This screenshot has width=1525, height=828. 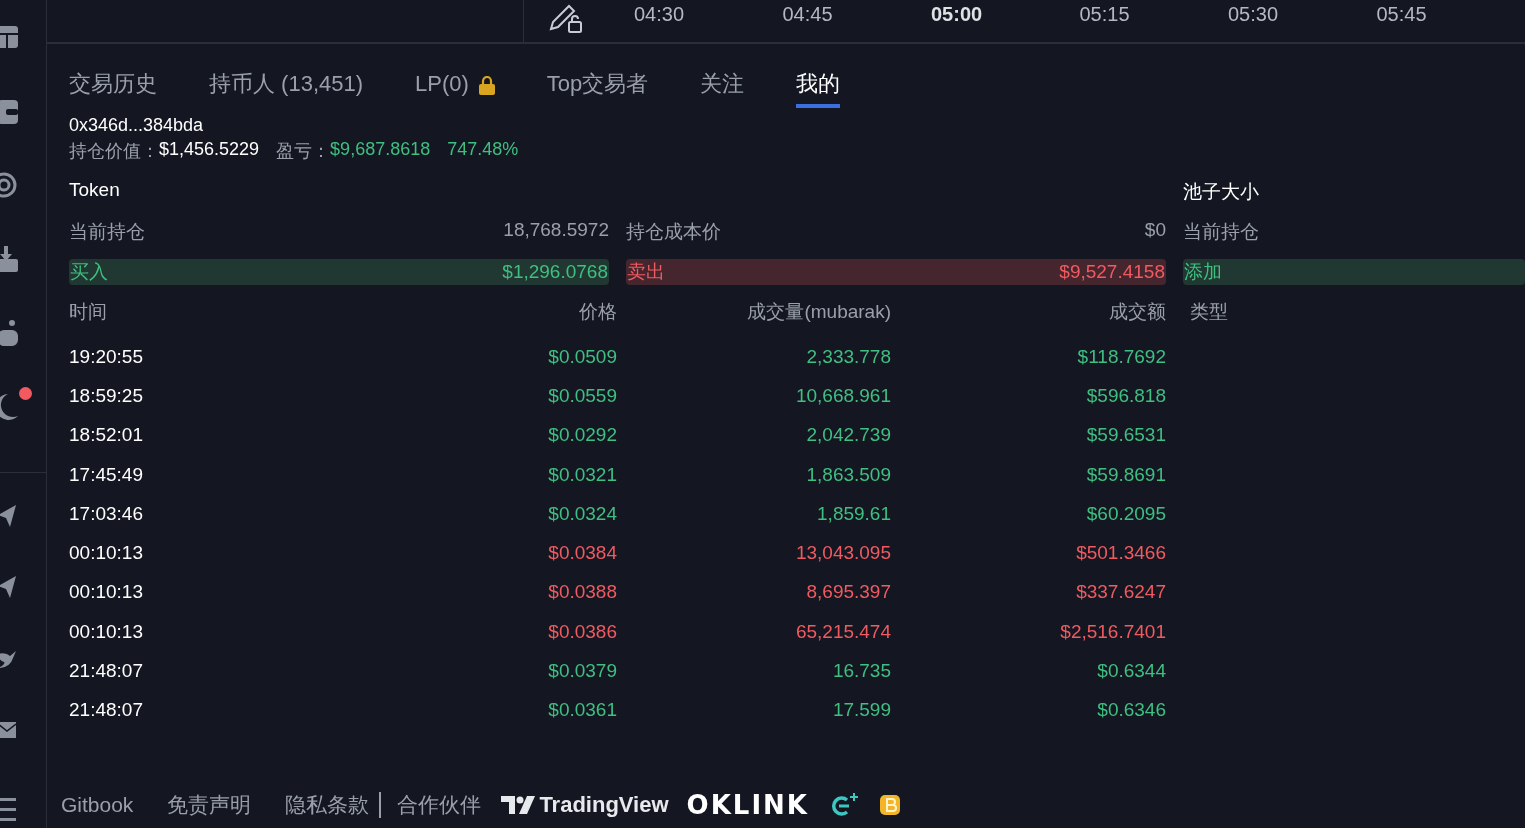 I want to click on table-cell-text: $118.7692, so click(x=1121, y=356).